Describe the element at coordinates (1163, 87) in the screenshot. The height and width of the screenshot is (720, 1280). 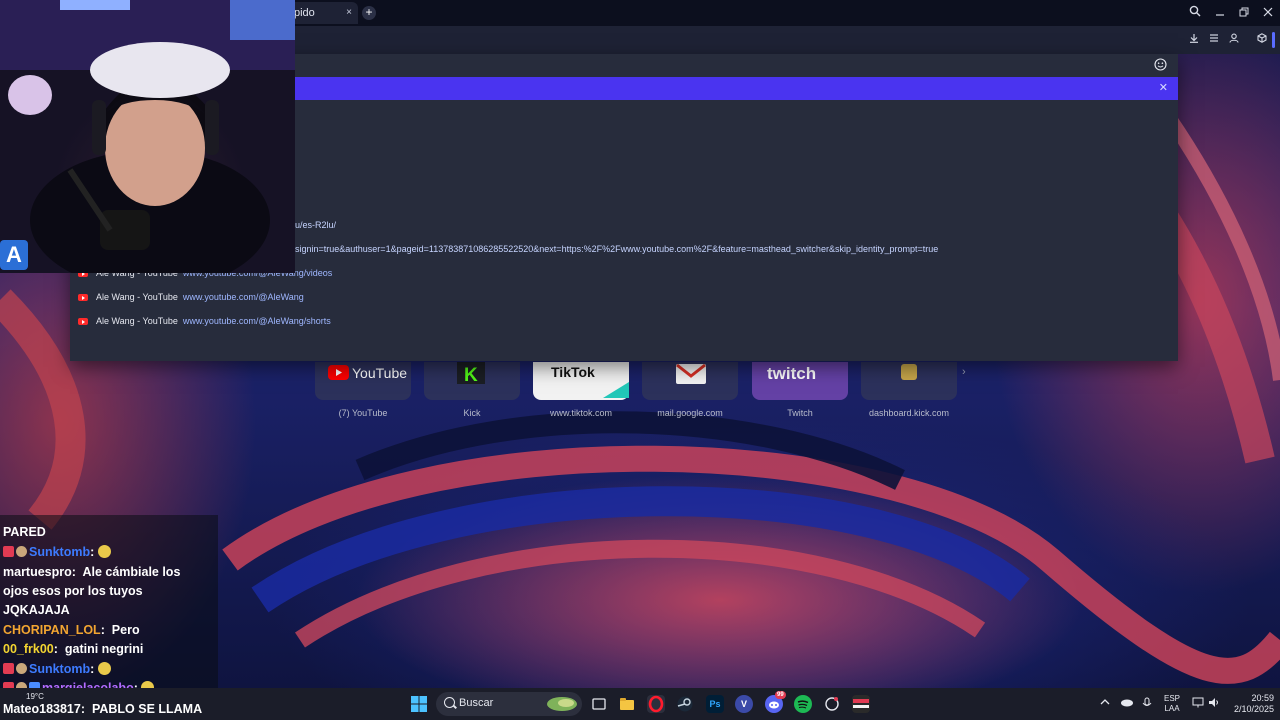
I see `close-icon: ✕` at that location.